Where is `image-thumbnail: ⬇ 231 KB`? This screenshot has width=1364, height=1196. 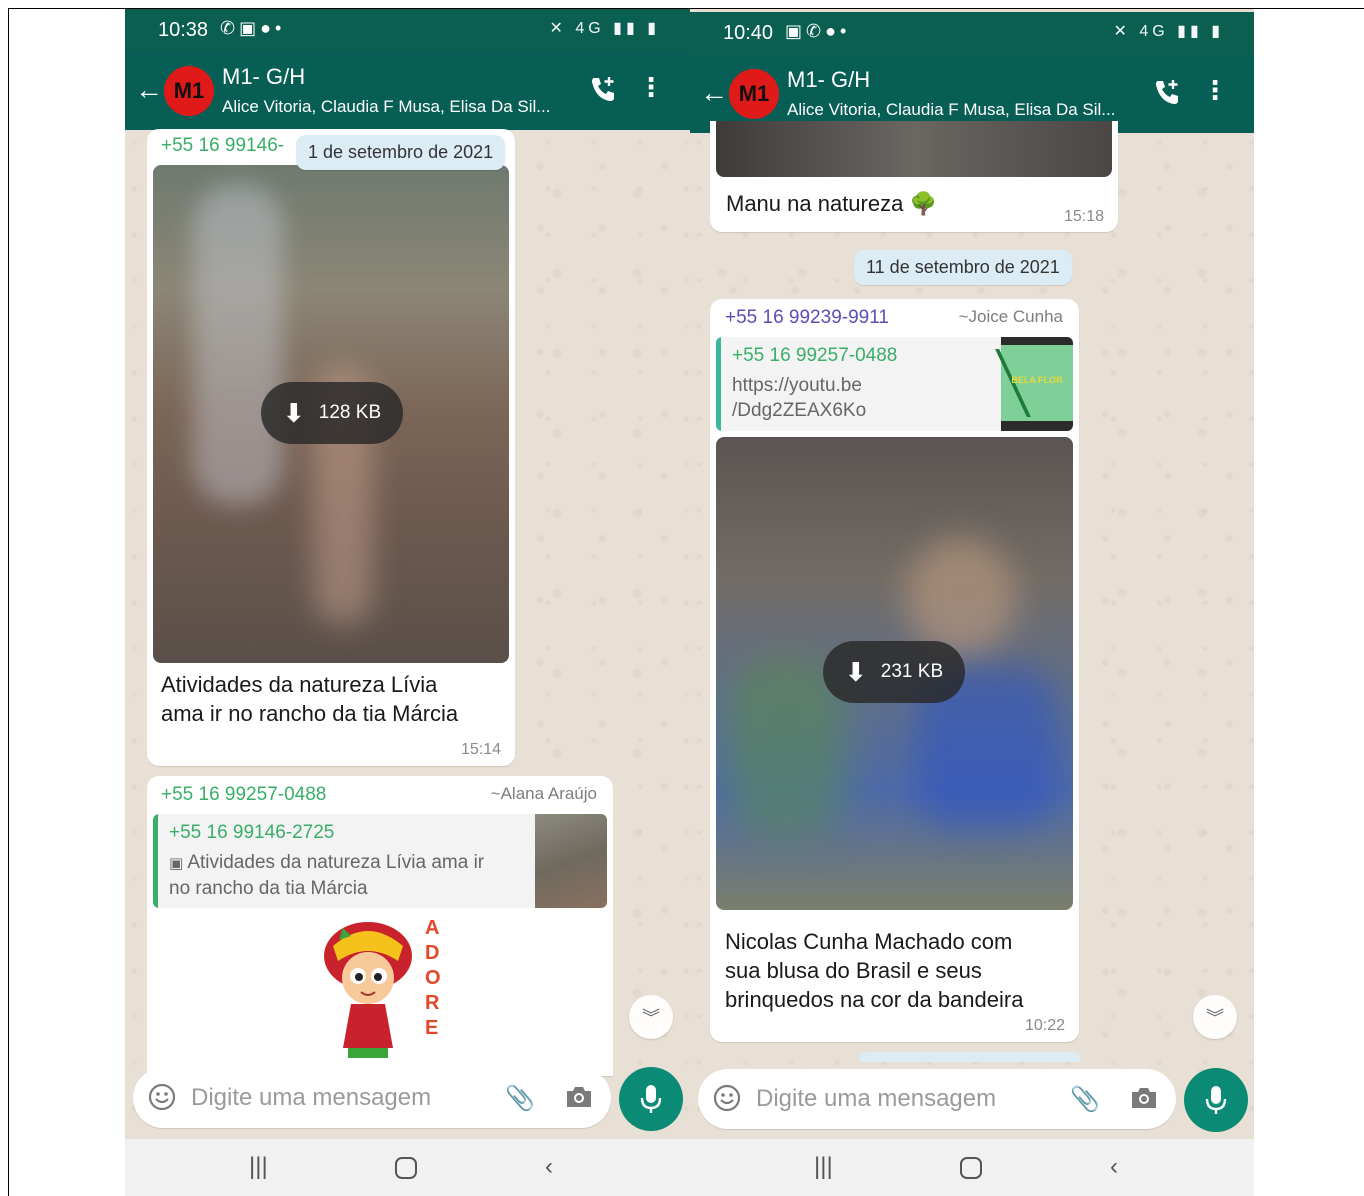
image-thumbnail: ⬇ 231 KB is located at coordinates (894, 673).